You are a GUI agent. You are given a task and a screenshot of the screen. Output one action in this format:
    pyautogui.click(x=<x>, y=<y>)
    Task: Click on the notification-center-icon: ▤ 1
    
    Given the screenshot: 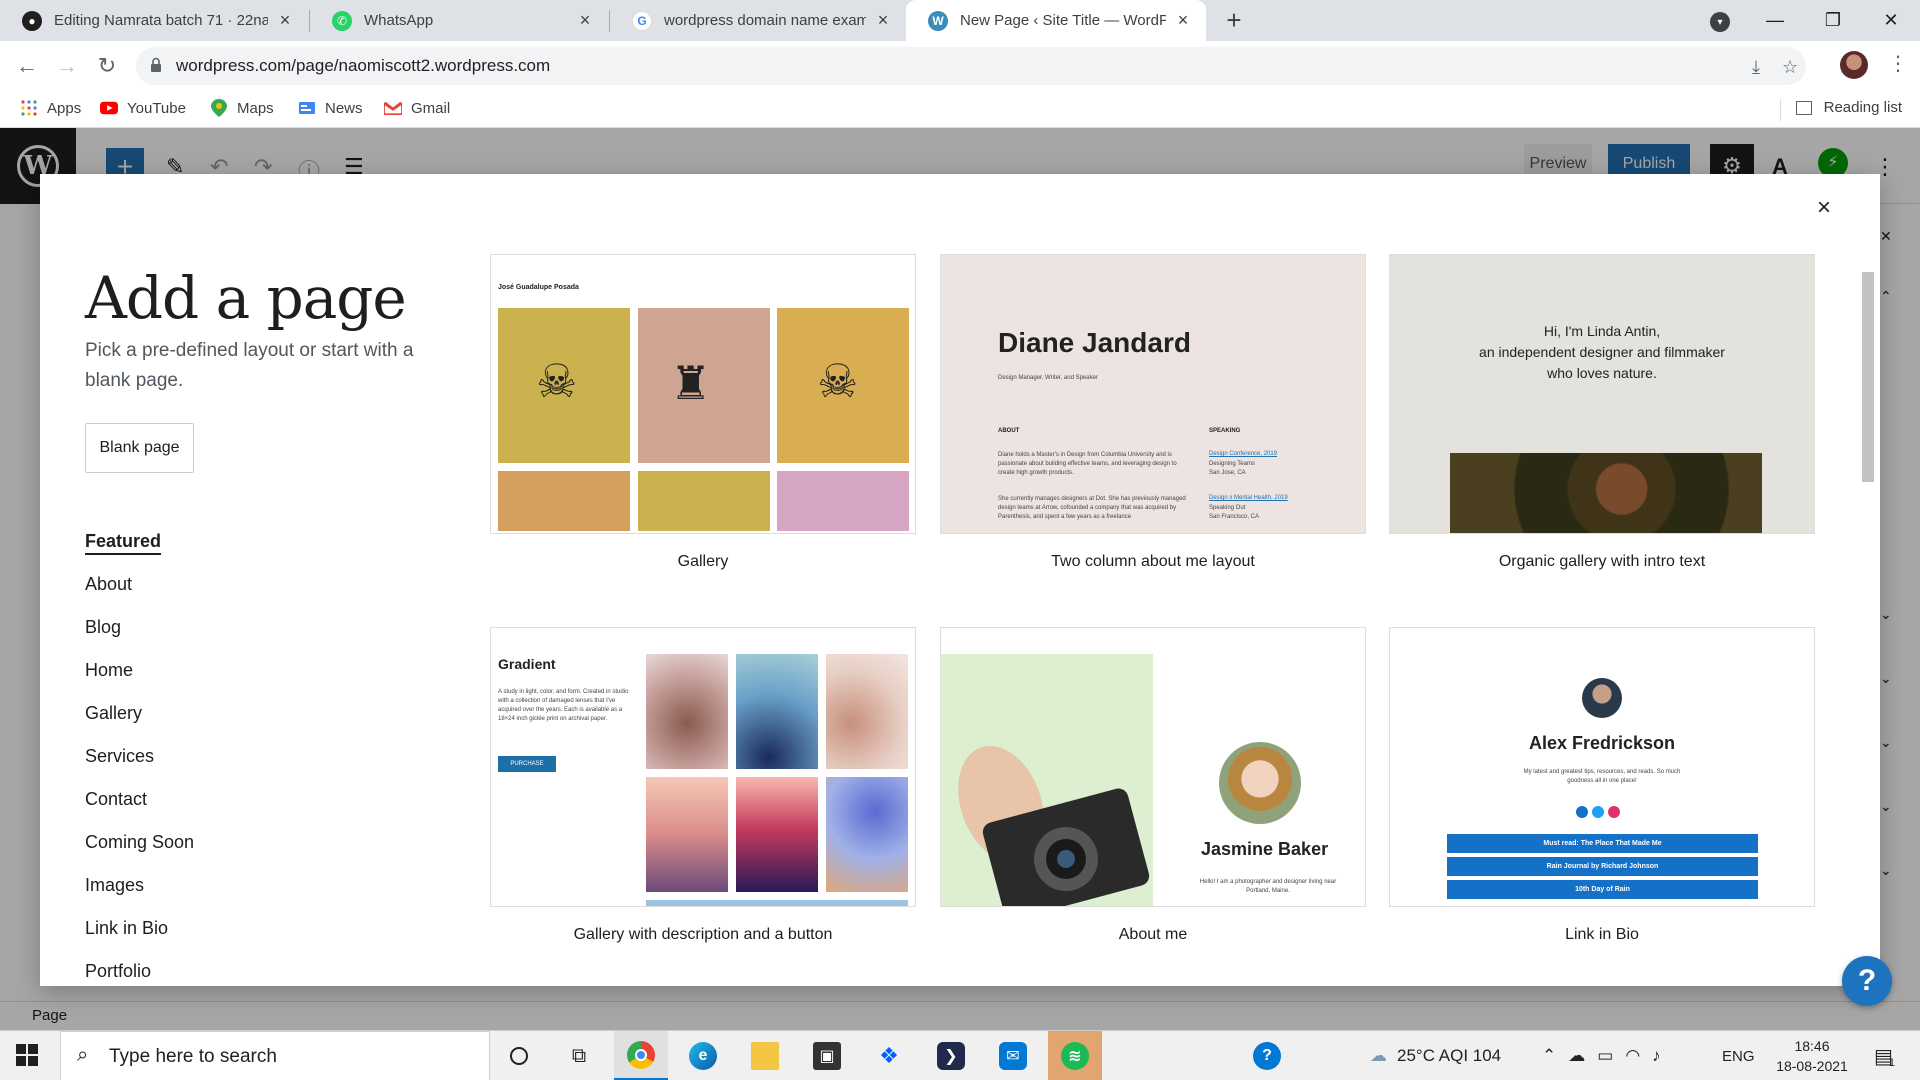 What is the action you would take?
    pyautogui.click(x=1884, y=1055)
    